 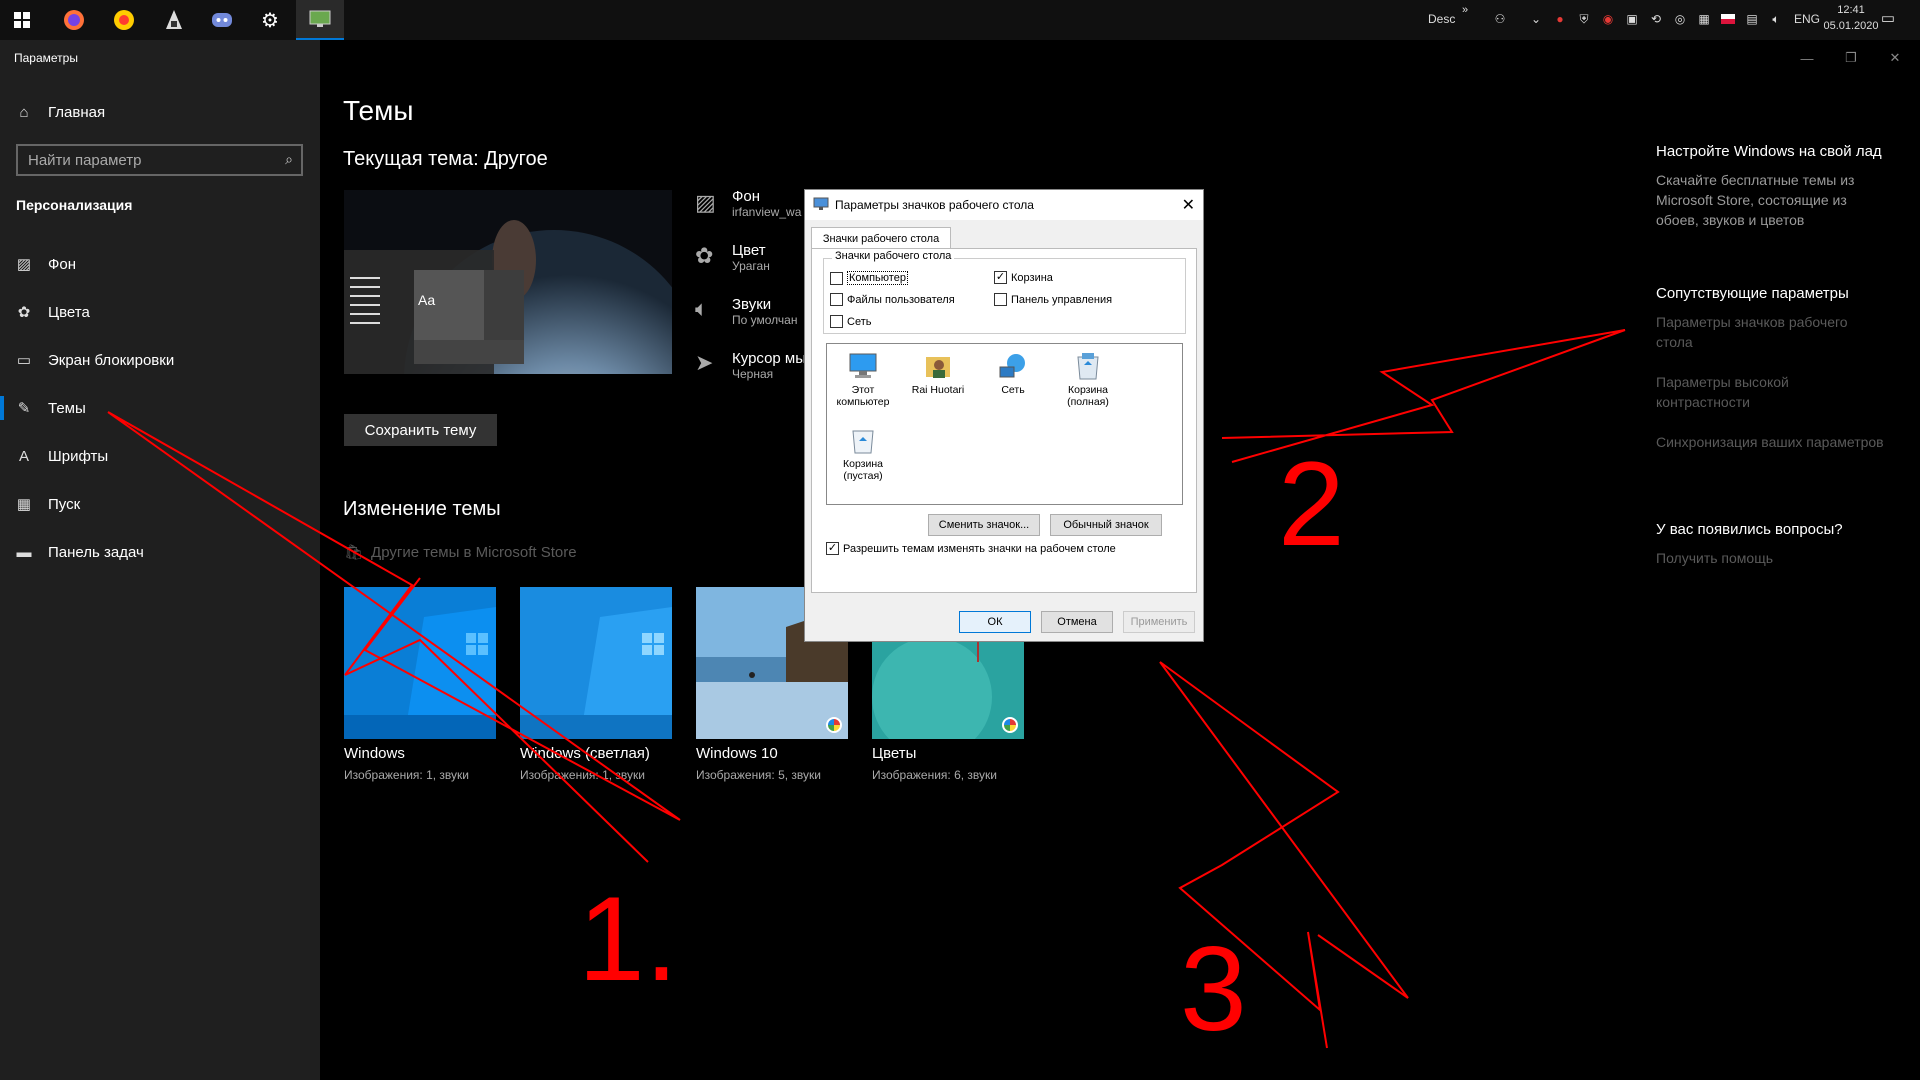 I want to click on checkbox-label: Сеть, so click(x=859, y=321).